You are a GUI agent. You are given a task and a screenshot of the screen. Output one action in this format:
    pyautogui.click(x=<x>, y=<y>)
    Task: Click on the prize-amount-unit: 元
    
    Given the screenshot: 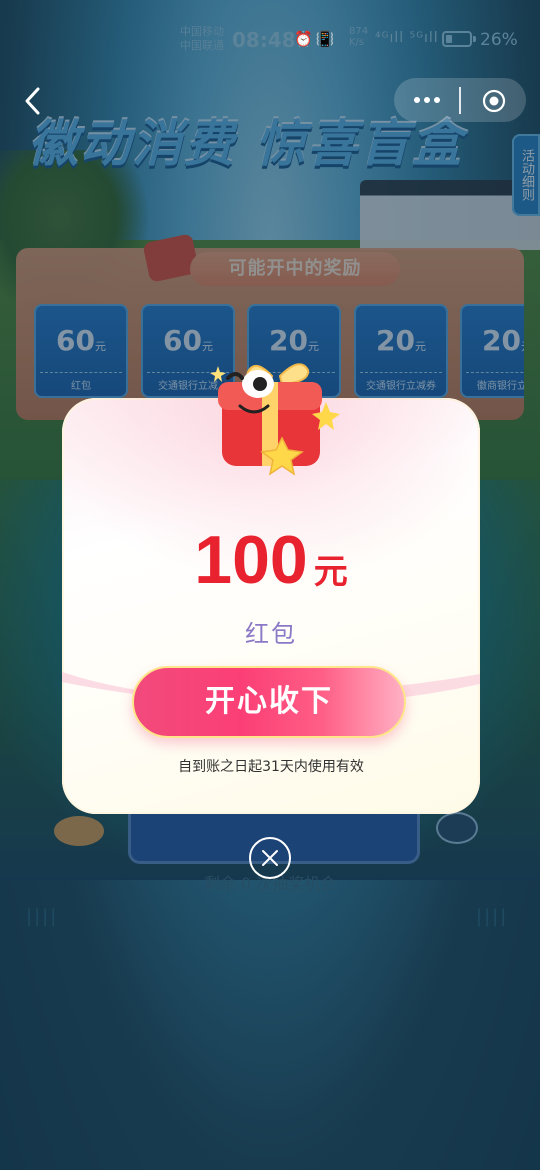 What is the action you would take?
    pyautogui.click(x=330, y=572)
    